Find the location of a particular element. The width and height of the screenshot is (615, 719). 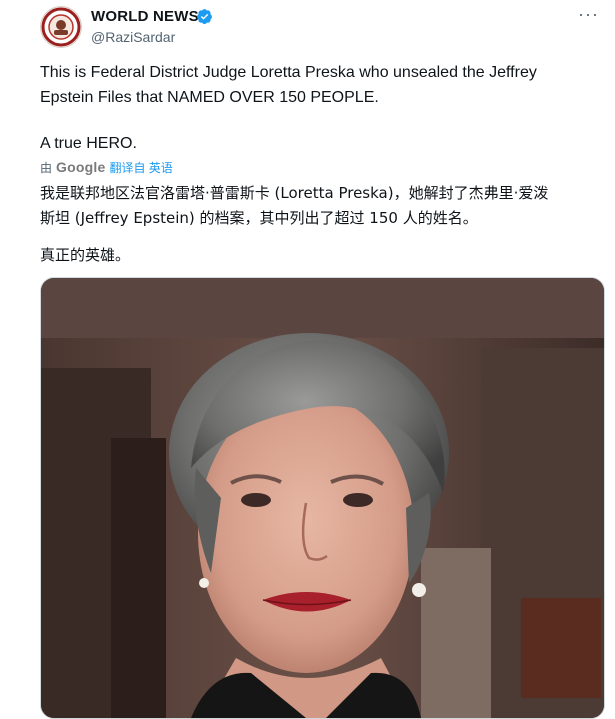

translated-hero-line: 真正的英雄。 is located at coordinates (85, 255).